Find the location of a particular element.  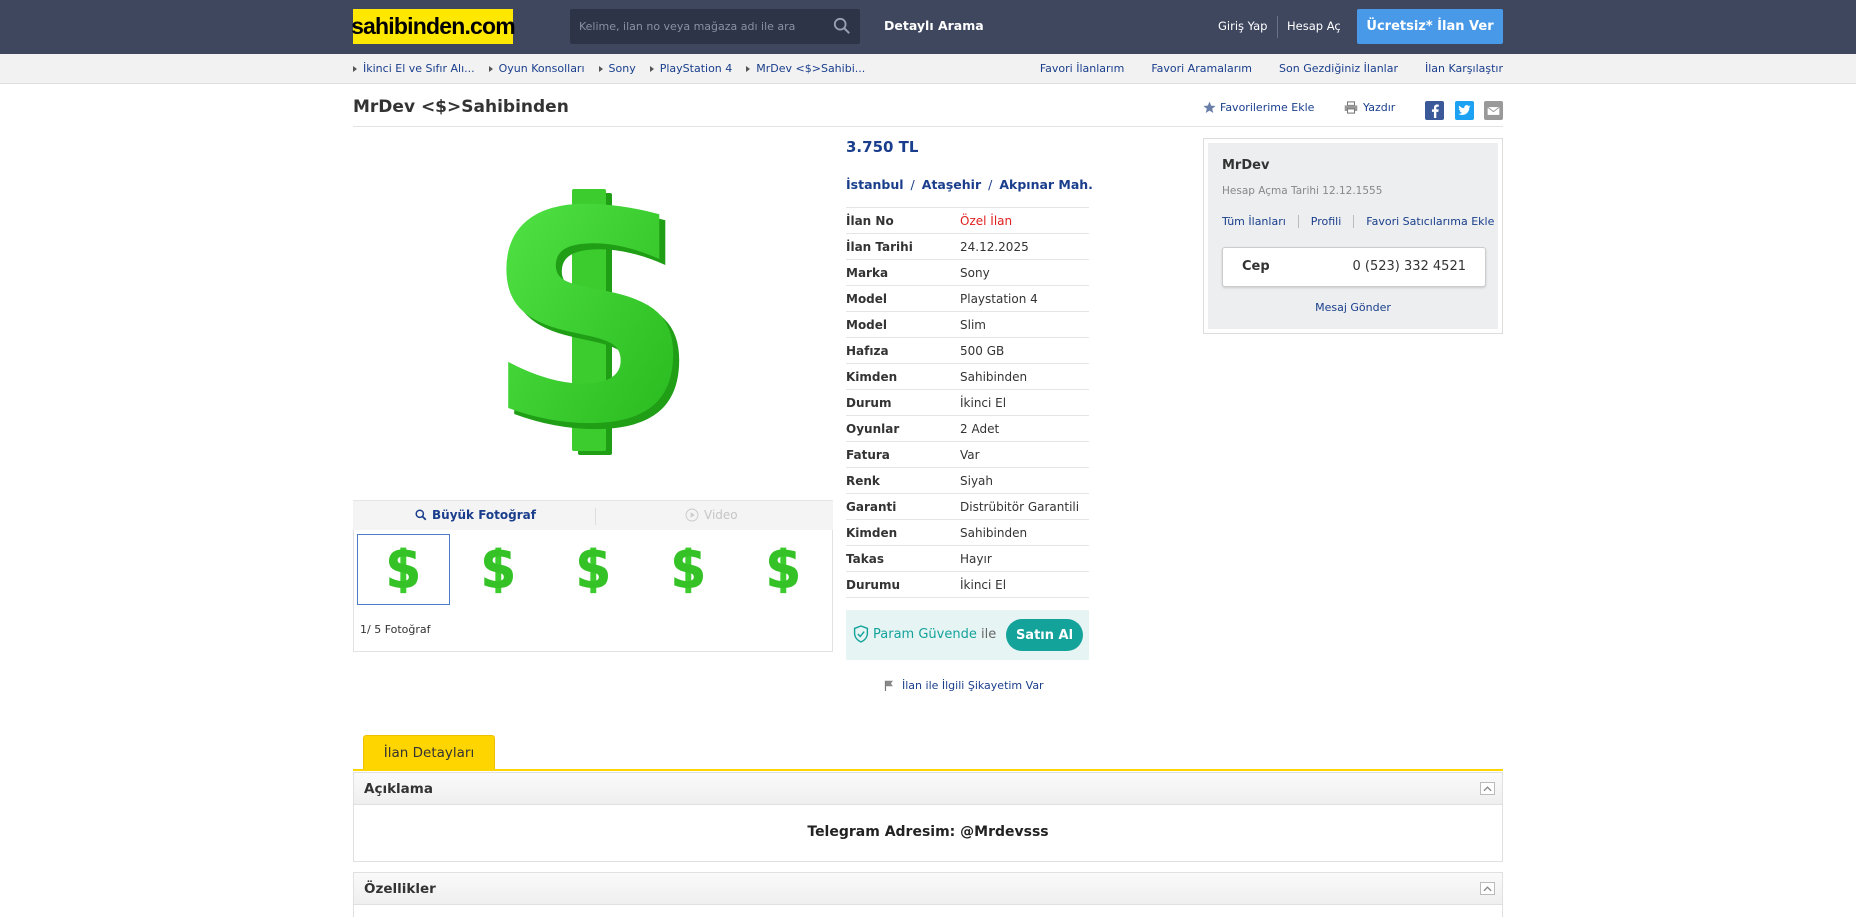

main-photo: S S is located at coordinates (593, 318).